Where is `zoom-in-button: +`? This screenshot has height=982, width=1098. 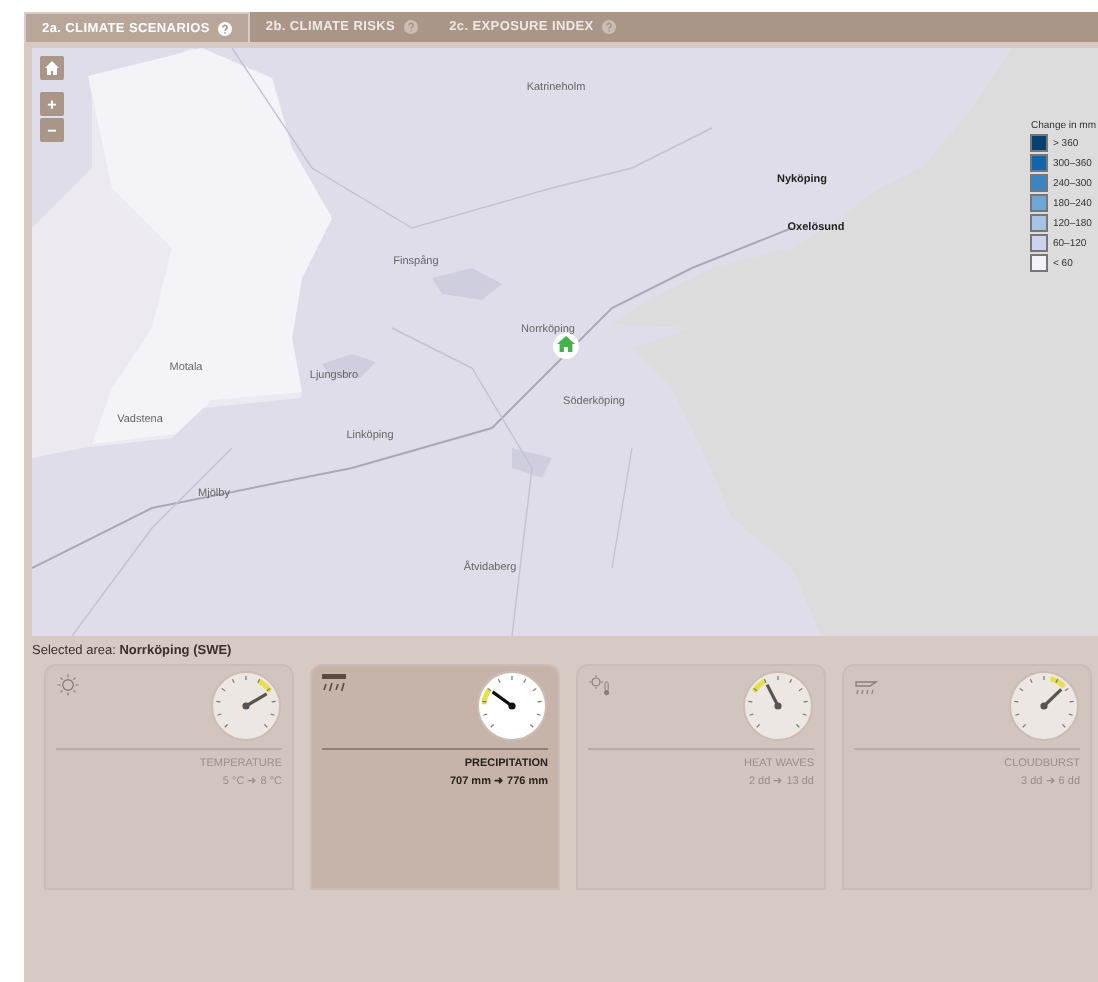
zoom-in-button: + is located at coordinates (52, 104).